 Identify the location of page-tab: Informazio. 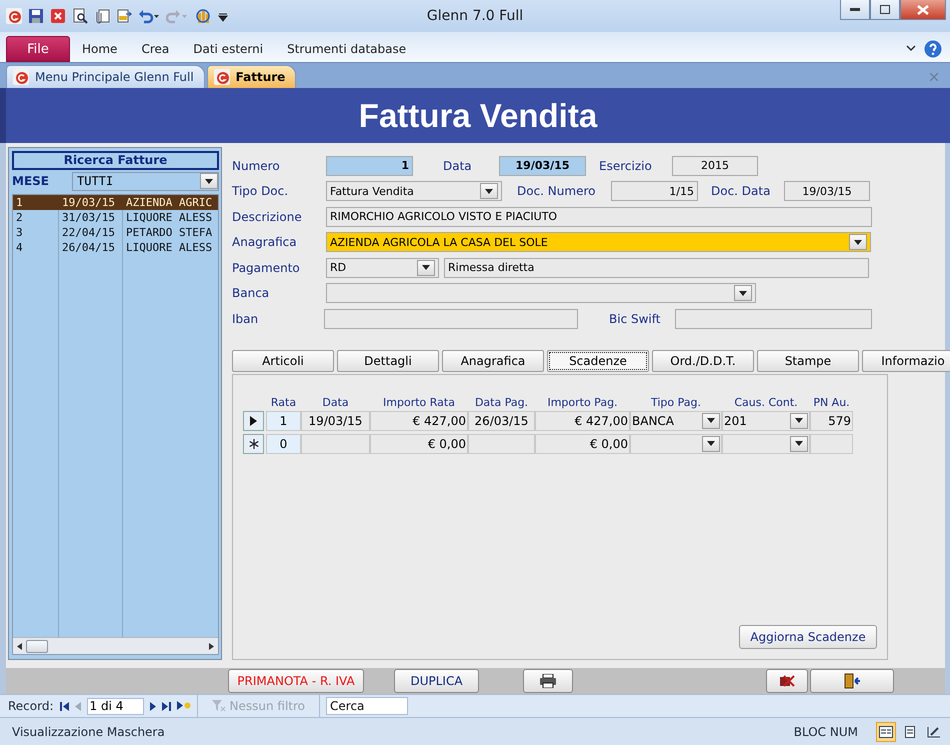
(906, 361).